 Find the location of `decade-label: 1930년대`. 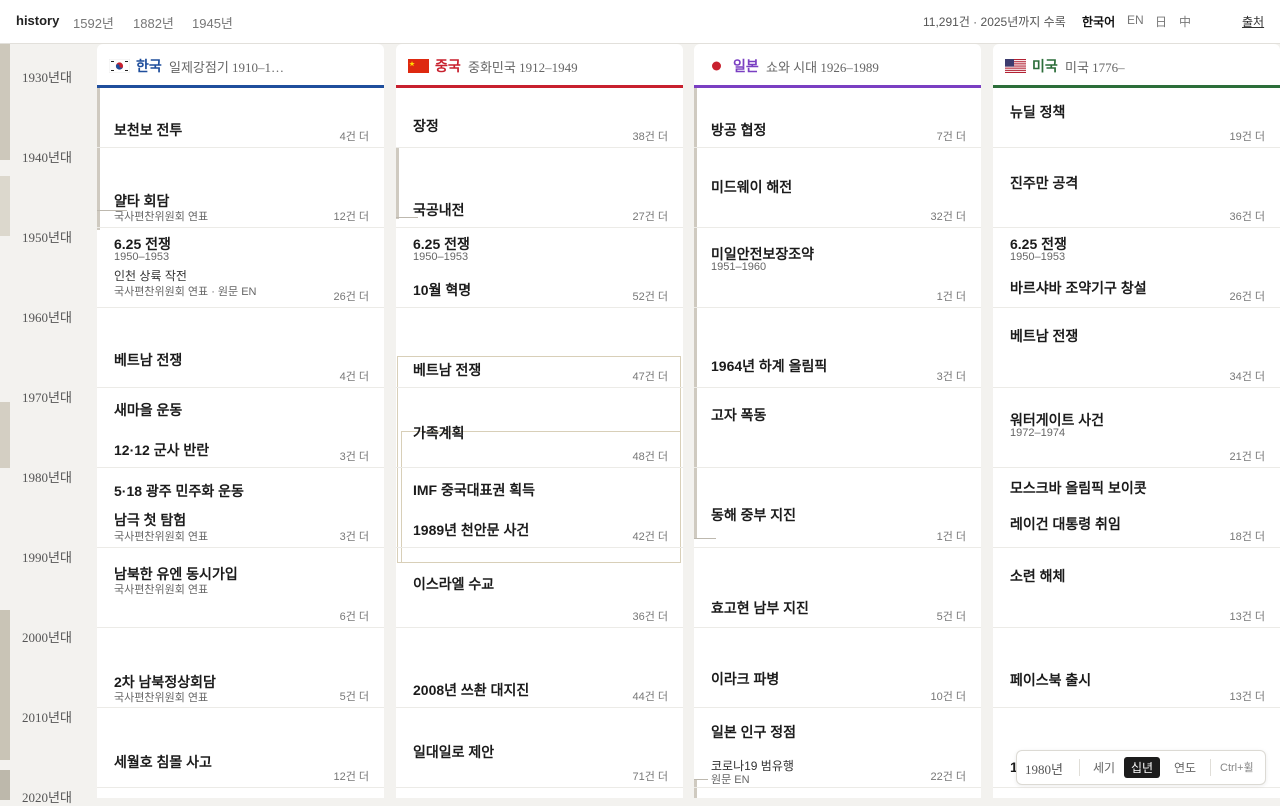

decade-label: 1930년대 is located at coordinates (47, 76).